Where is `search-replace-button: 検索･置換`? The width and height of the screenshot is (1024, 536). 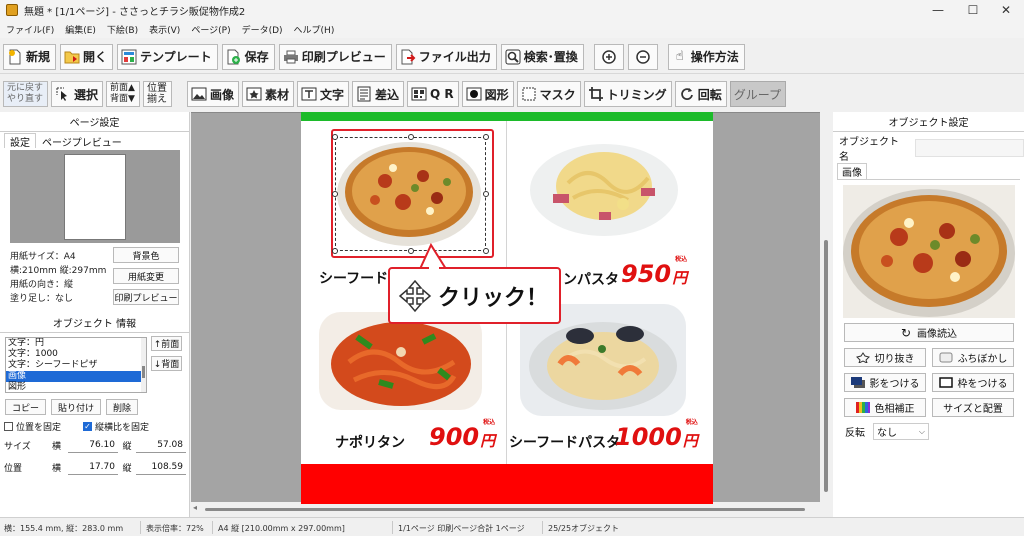
search-replace-button: 検索･置換 is located at coordinates (542, 56).